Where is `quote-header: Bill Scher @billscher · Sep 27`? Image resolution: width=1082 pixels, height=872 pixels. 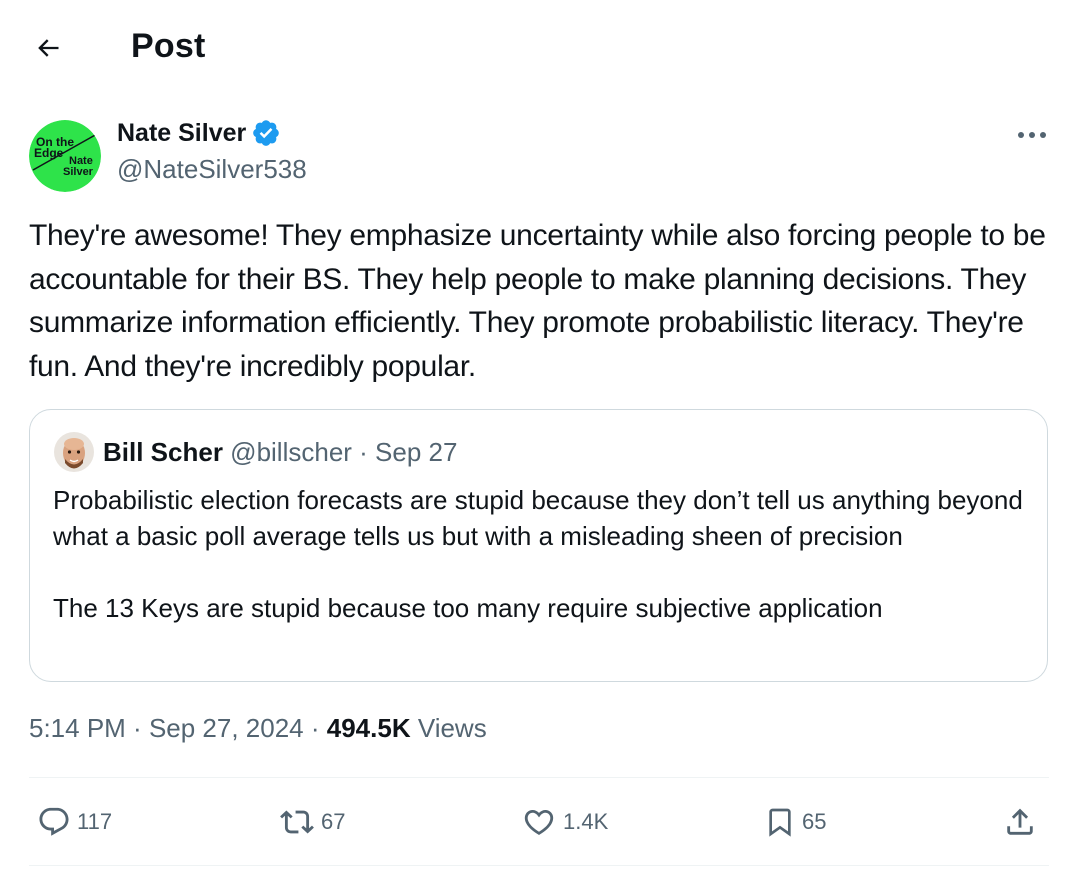 quote-header: Bill Scher @billscher · Sep 27 is located at coordinates (280, 452).